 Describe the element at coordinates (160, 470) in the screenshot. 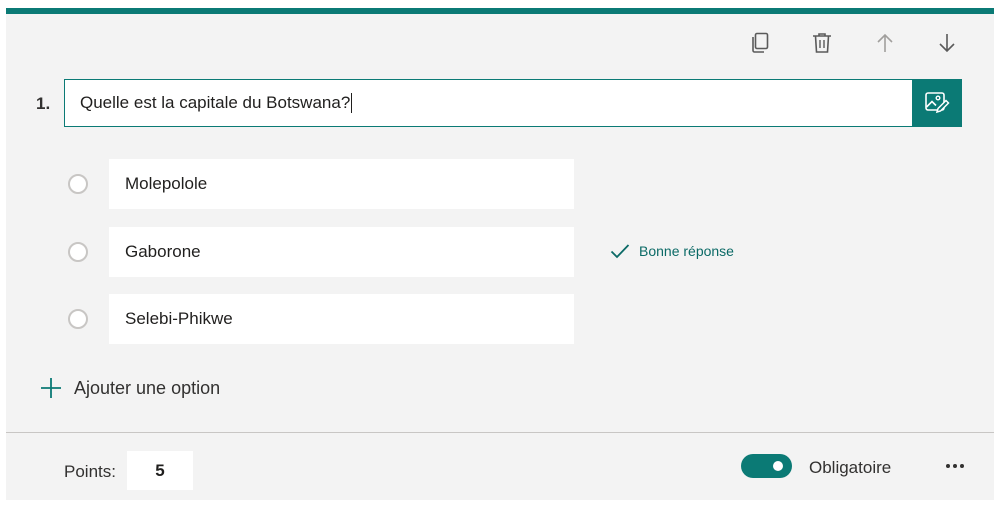

I see `points-input: 5` at that location.